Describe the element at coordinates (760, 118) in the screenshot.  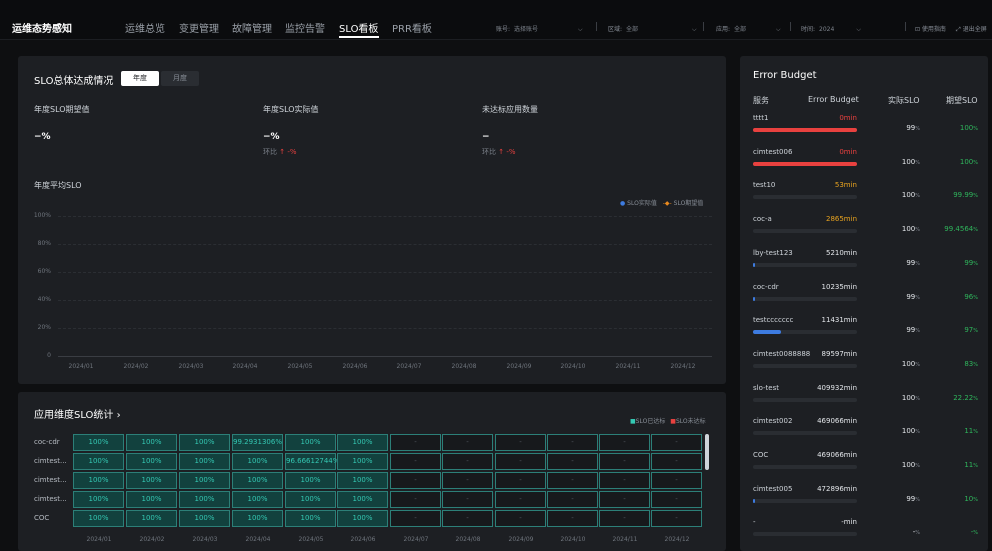
I see `service-name: tttt1` at that location.